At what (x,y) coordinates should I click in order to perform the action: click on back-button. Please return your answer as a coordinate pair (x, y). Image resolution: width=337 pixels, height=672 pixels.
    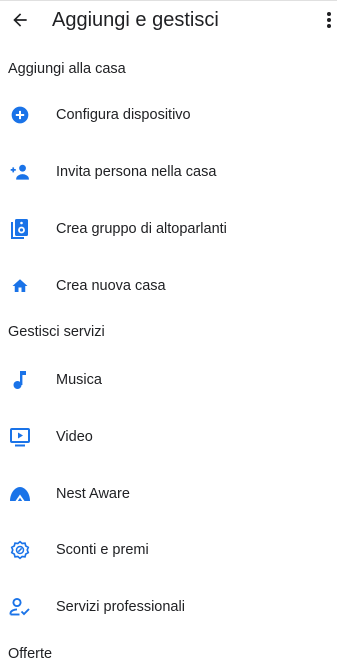
    Looking at the image, I should click on (20, 20).